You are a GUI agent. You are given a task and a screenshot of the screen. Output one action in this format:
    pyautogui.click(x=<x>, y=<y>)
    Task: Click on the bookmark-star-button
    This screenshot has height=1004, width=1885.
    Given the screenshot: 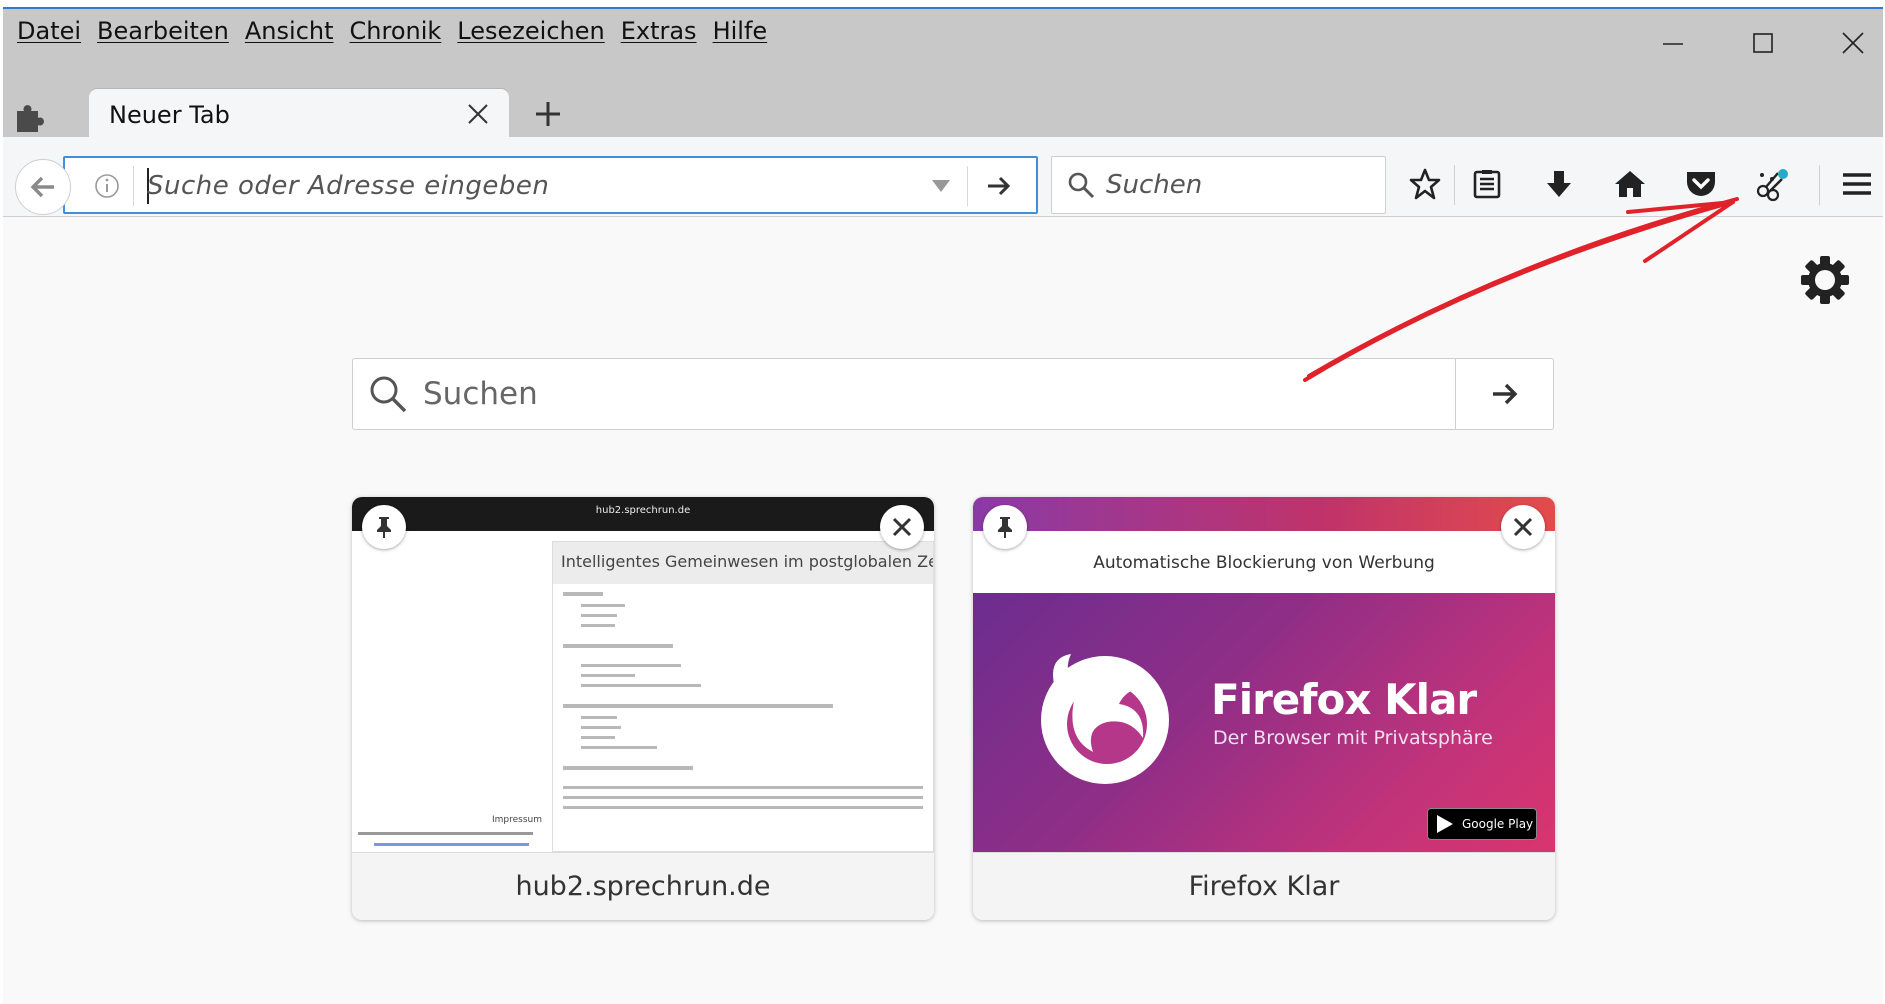 What is the action you would take?
    pyautogui.click(x=1425, y=184)
    